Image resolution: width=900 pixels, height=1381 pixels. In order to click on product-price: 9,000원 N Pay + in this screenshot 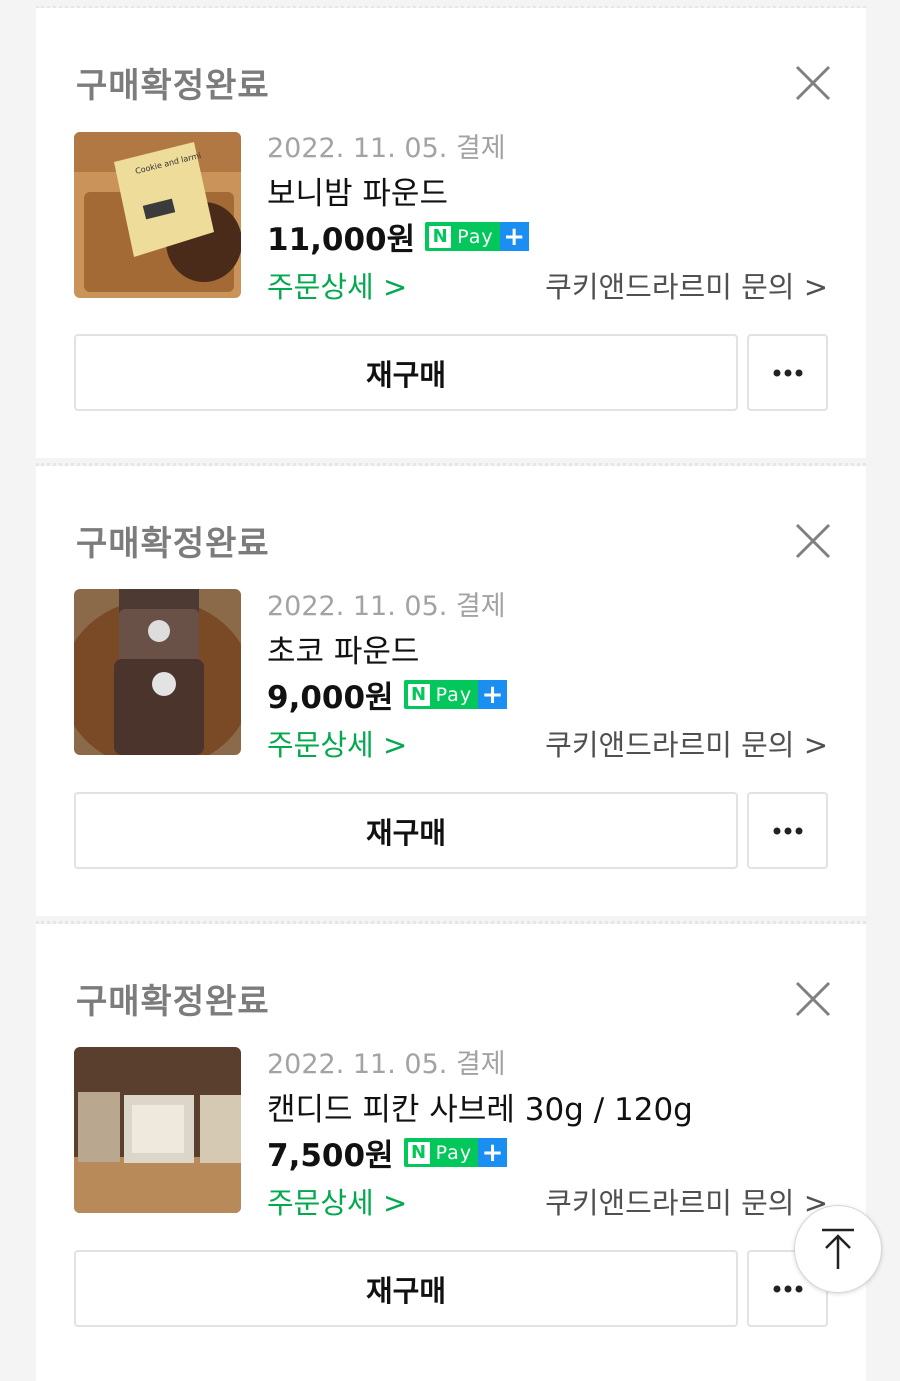, I will do `click(387, 694)`.